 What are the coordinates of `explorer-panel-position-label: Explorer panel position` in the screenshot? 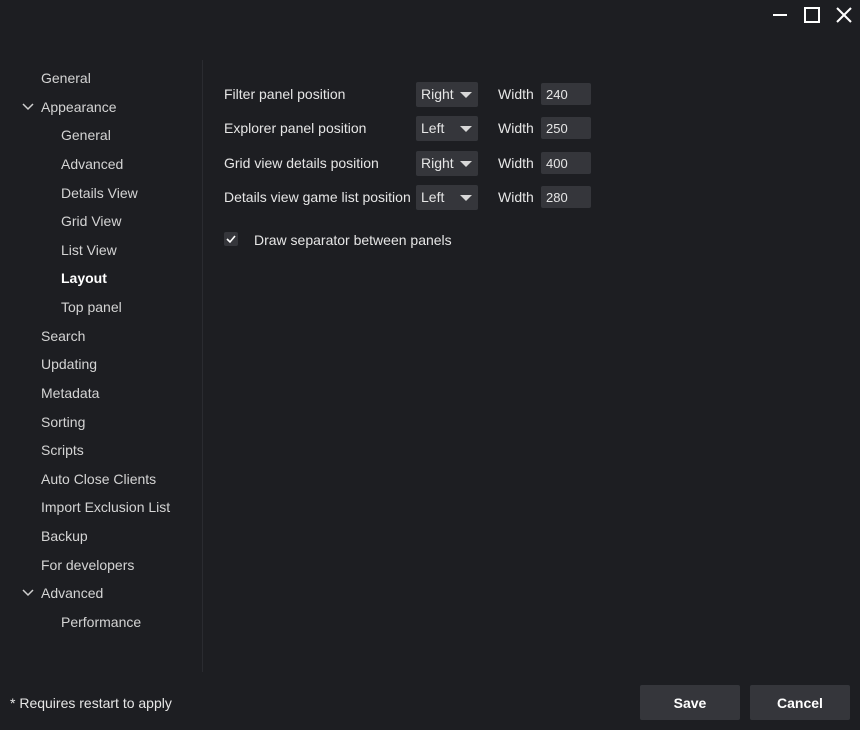 It's located at (295, 128).